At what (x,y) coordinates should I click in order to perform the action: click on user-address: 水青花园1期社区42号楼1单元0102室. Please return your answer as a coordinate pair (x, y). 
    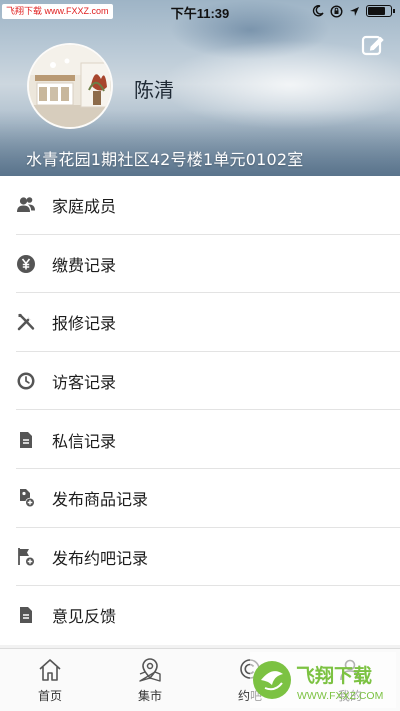
    Looking at the image, I should click on (165, 159).